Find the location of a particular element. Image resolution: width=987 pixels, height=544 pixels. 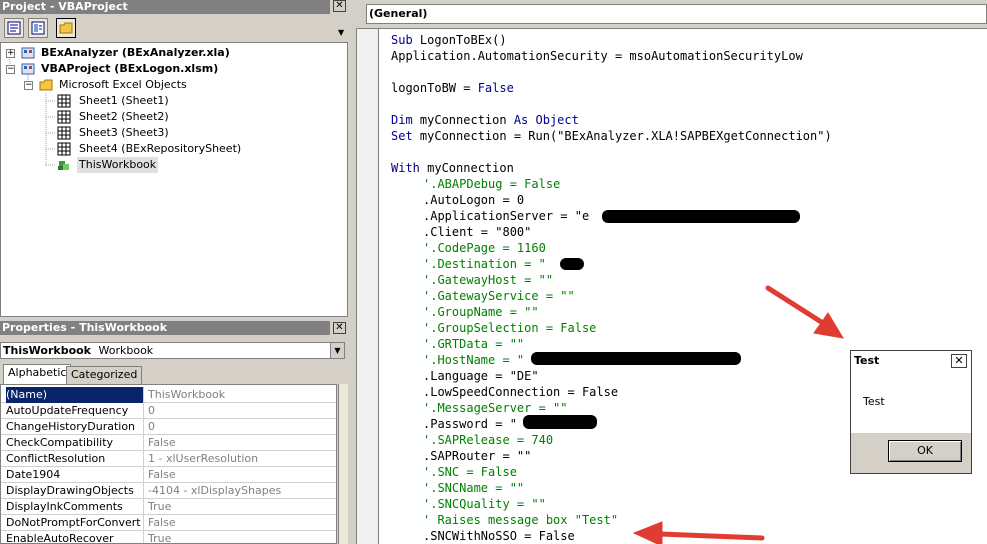

property-row: ConflictResolution 1 - xlUserResolution is located at coordinates (168, 459).